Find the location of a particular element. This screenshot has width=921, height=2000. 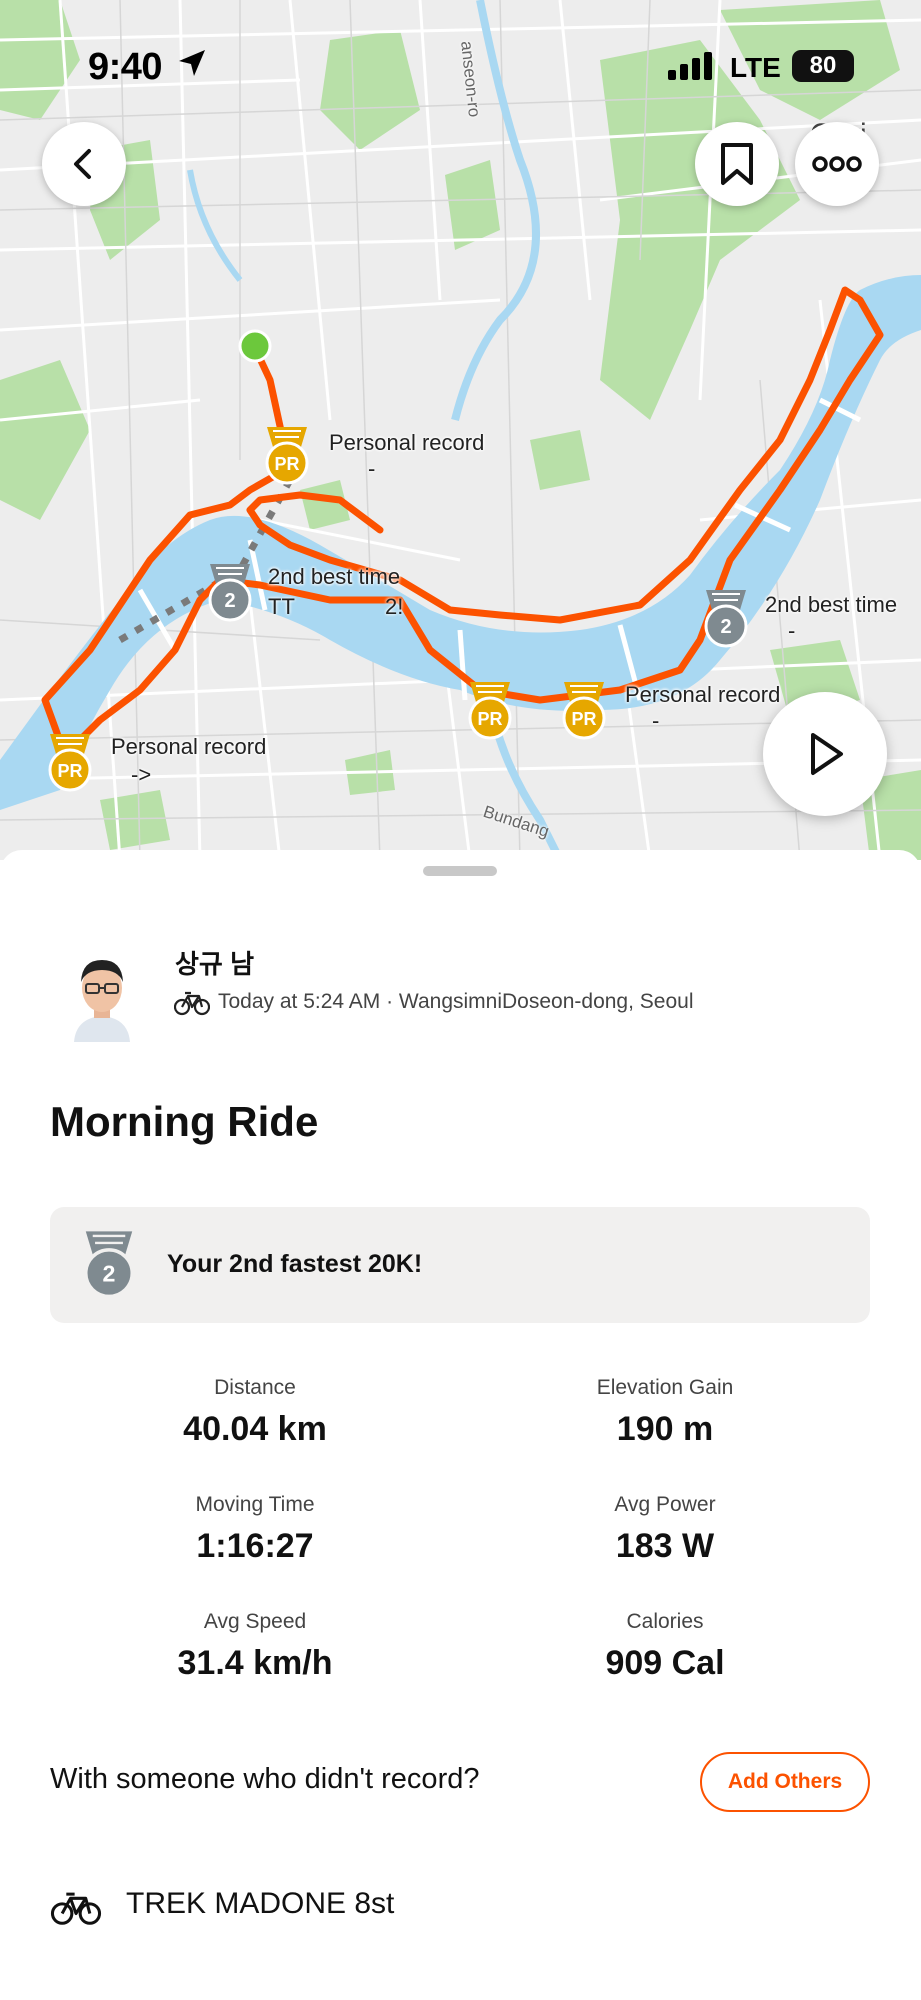

stat-label: Elevation Gain is located at coordinates (665, 1387).